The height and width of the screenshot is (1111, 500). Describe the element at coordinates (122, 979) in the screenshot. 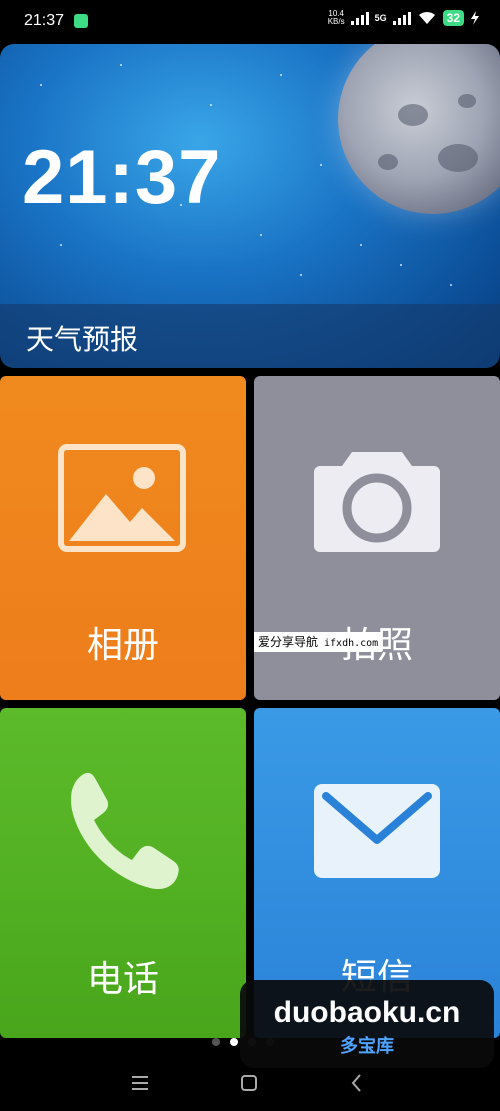

I see `phone-label: 电话` at that location.